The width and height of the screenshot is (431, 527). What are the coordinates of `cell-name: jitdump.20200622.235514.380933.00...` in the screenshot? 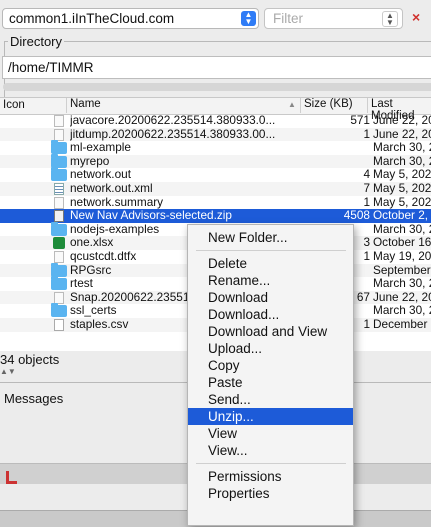 It's located at (173, 134).